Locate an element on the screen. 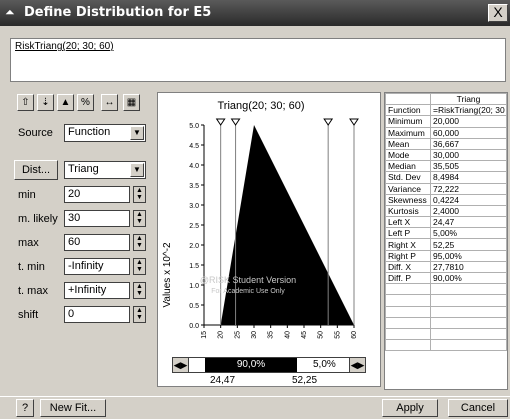  stat-value: 95,00% is located at coordinates (468, 255).